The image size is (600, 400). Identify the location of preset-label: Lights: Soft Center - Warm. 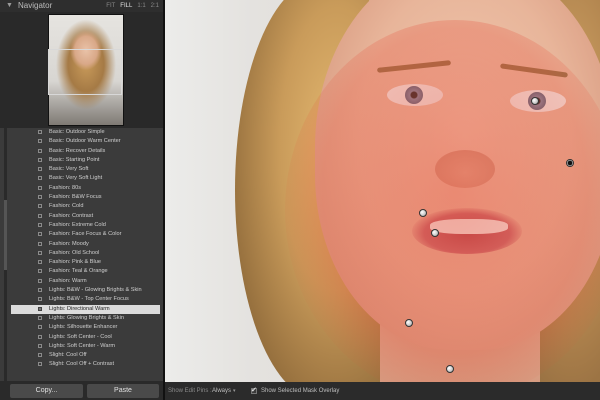
(82, 345).